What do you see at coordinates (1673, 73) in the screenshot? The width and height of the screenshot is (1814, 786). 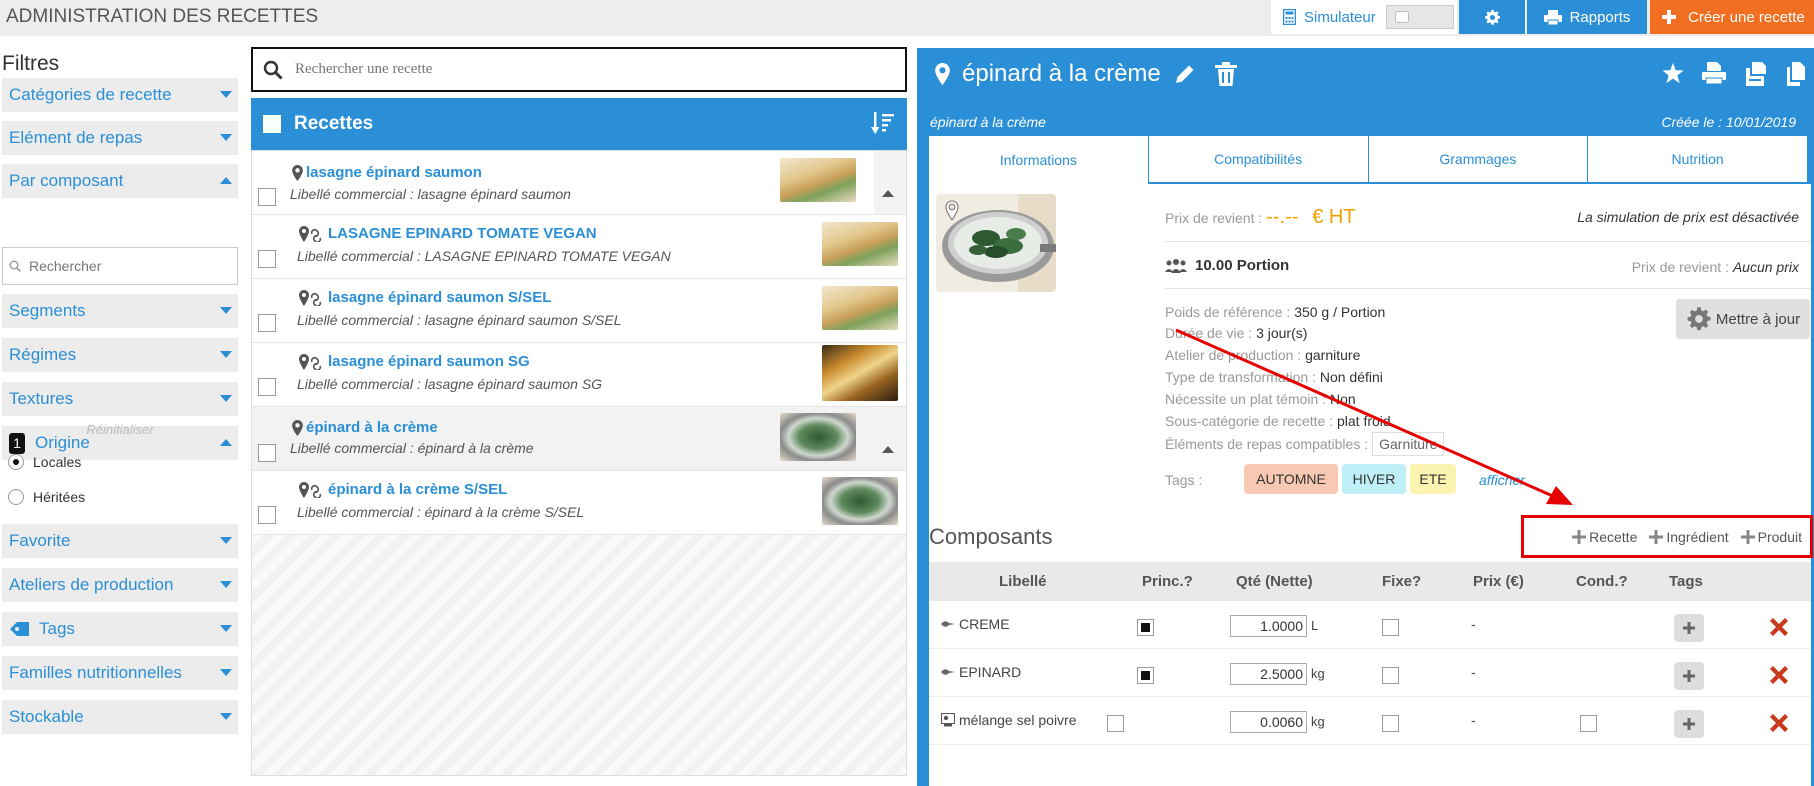 I see `star-icon` at bounding box center [1673, 73].